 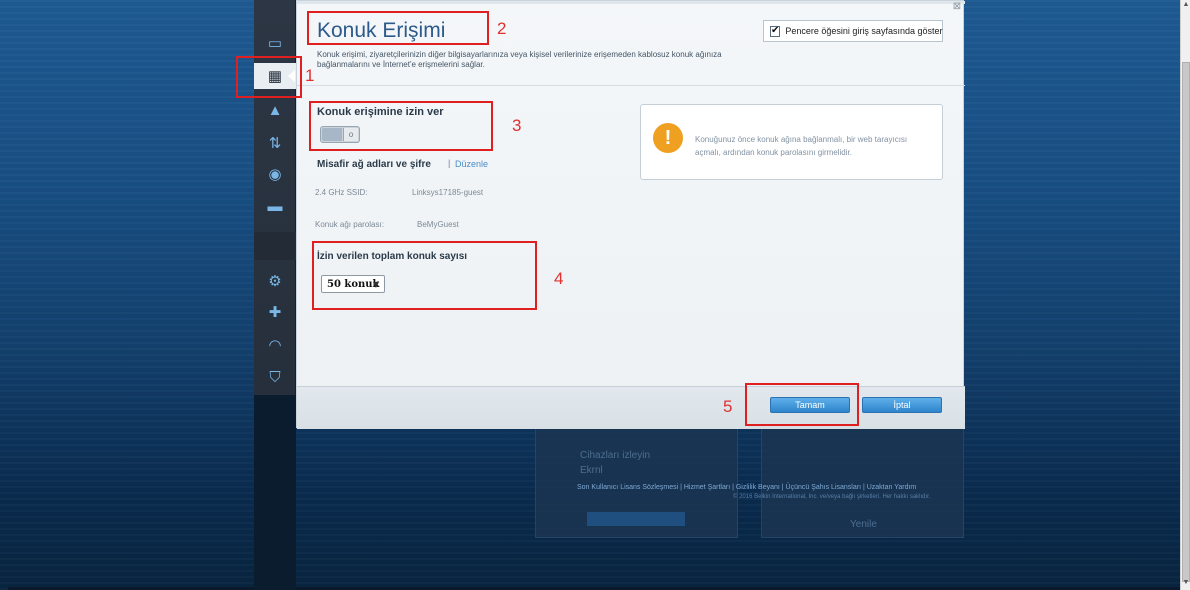 I want to click on show-on-login-label: Pencere öğesini giriş sayfasında göster, so click(x=864, y=31).